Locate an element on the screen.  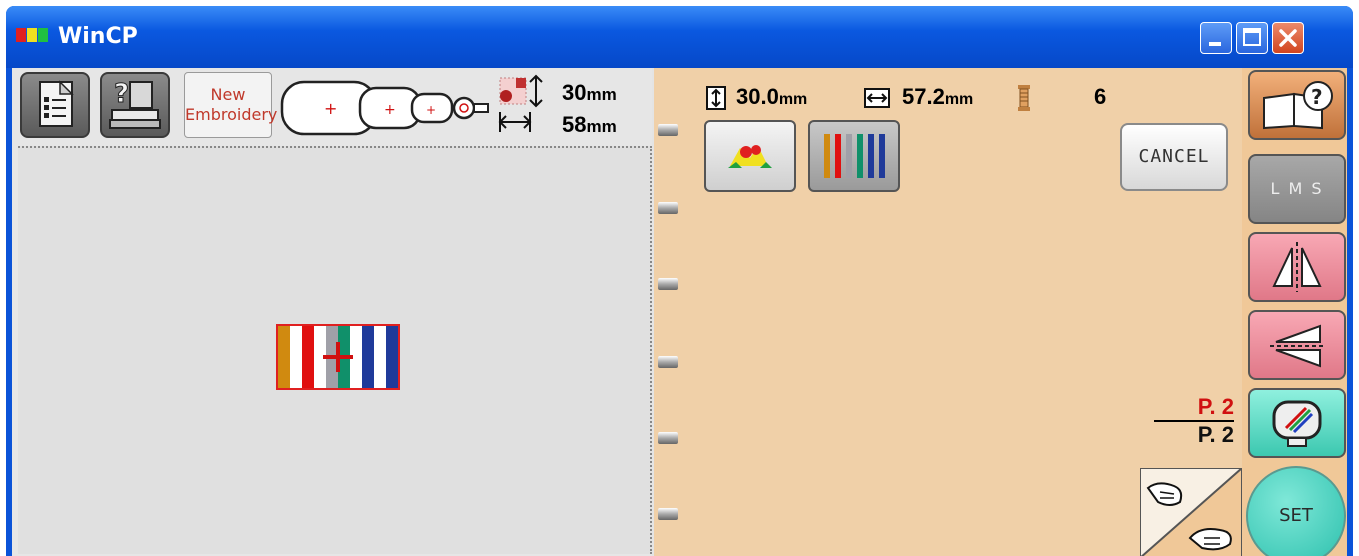
side-button-column: ? L M S SET is located at coordinates (1294, 312).